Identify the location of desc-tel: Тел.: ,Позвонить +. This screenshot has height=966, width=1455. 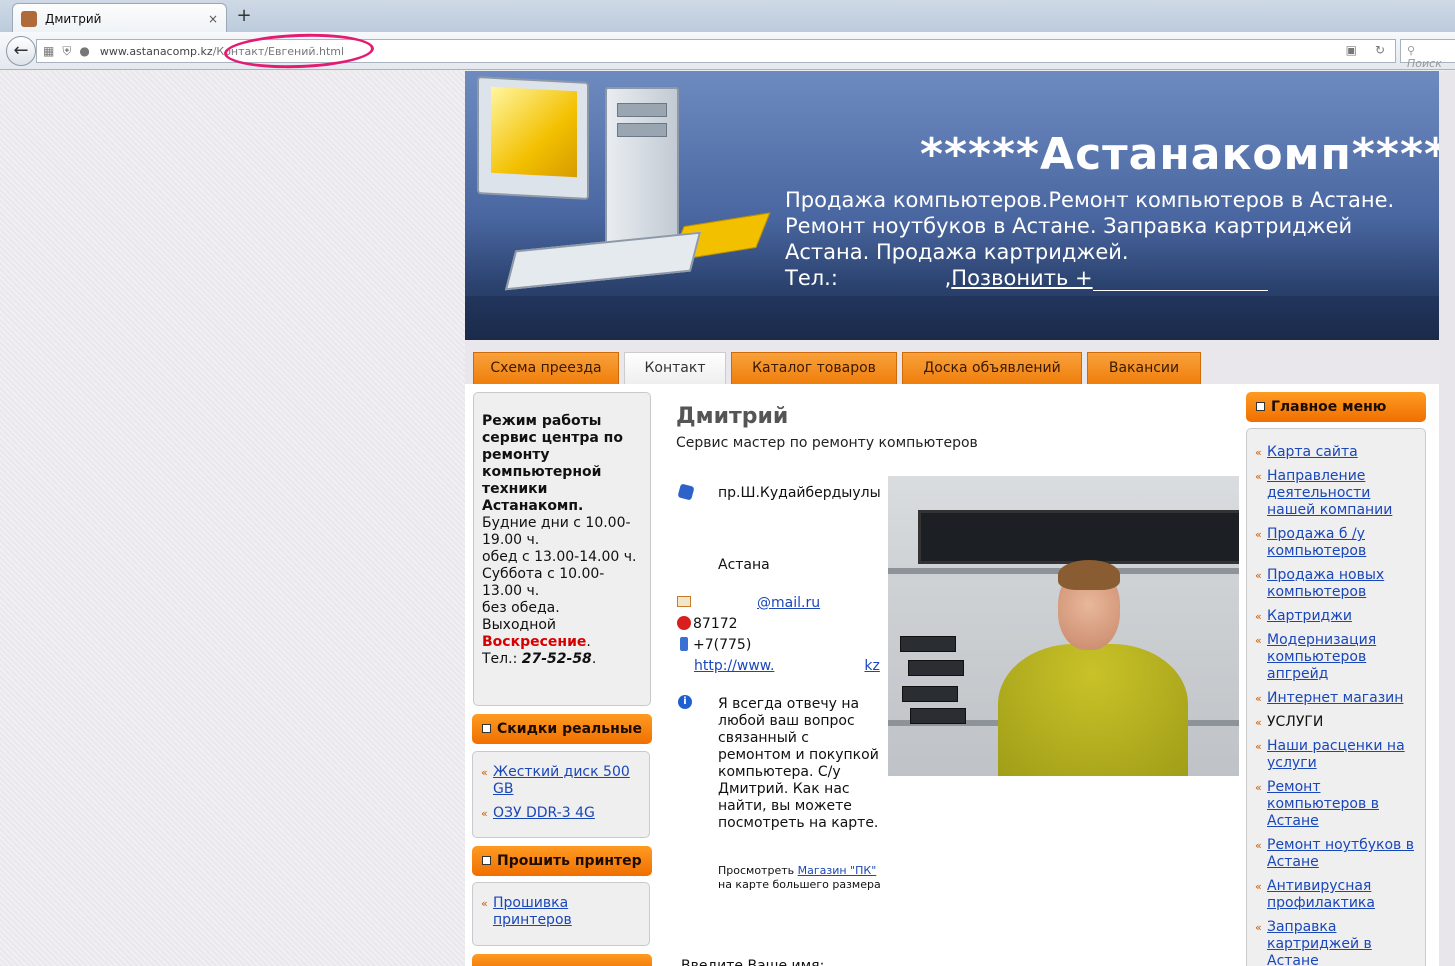
(1105, 278).